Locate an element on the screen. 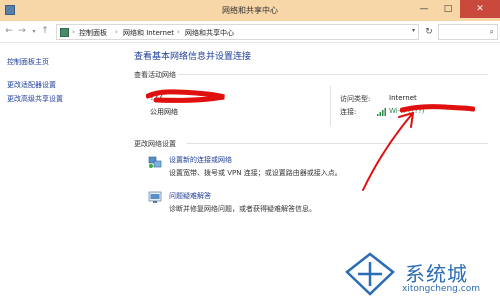 This screenshot has height=306, width=500. troubleshoot-icon is located at coordinates (155, 197).